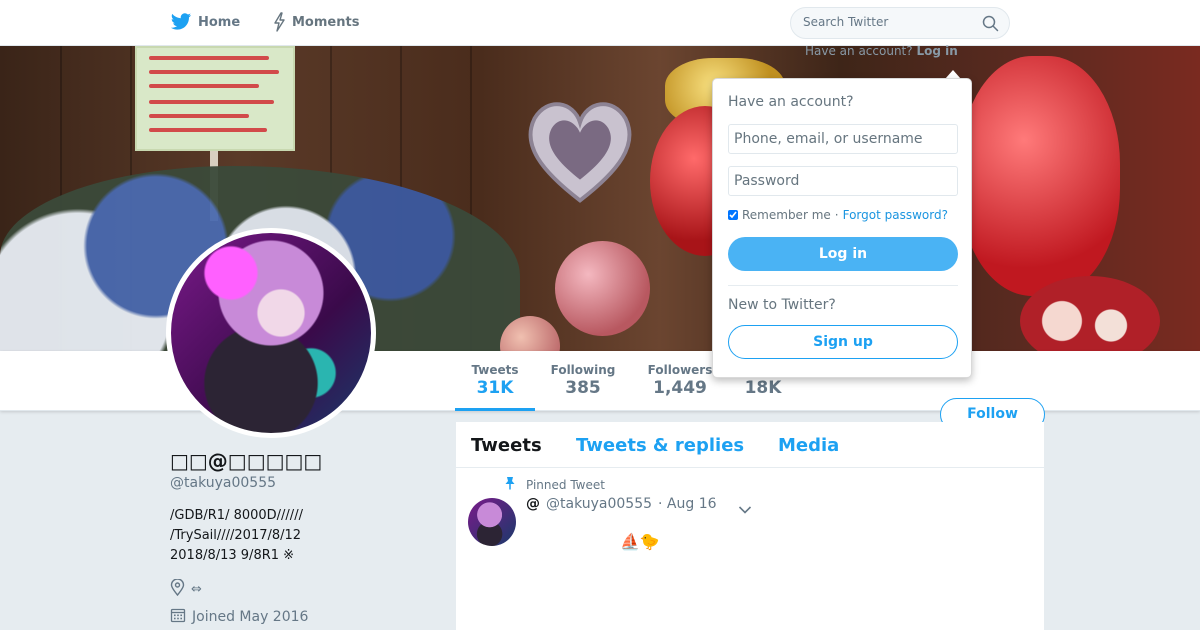 The width and height of the screenshot is (1200, 630). I want to click on tab-media: Media, so click(808, 445).